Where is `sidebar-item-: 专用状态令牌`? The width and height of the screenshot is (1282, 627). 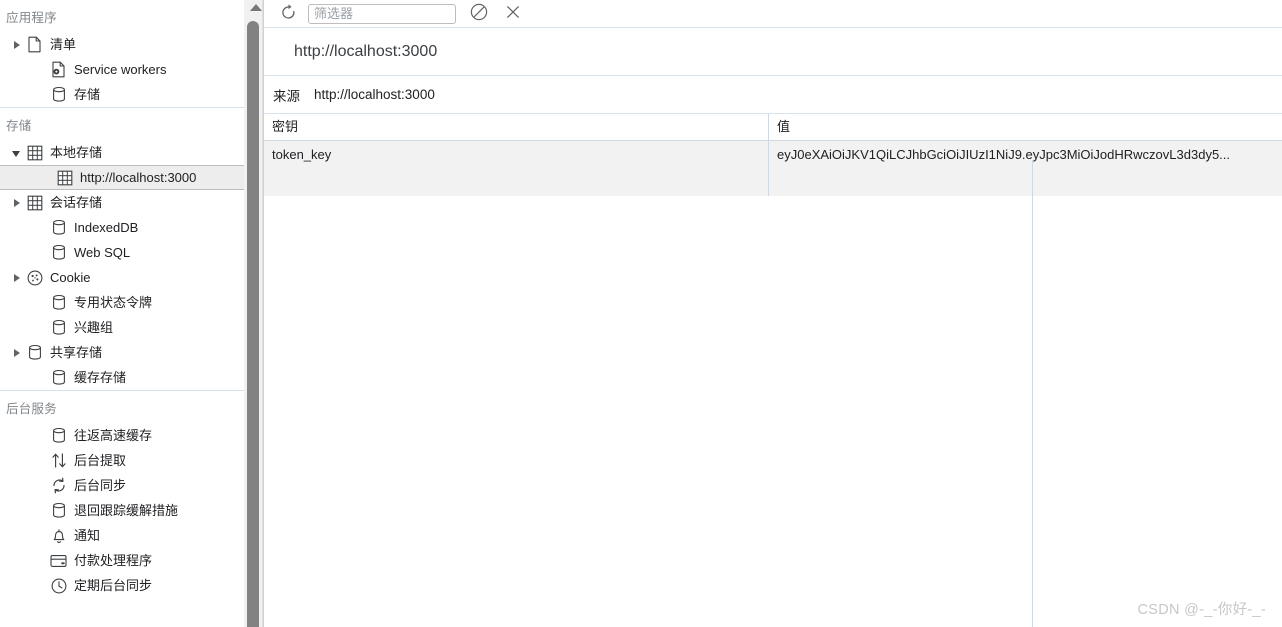
sidebar-item-: 专用状态令牌 is located at coordinates (122, 302).